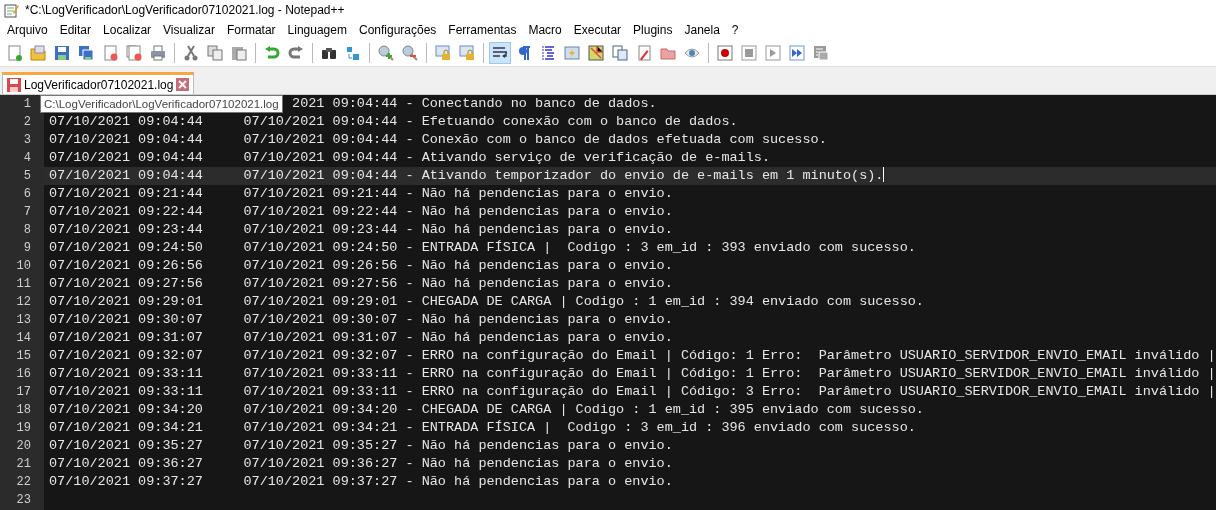 The width and height of the screenshot is (1216, 510). What do you see at coordinates (797, 53) in the screenshot?
I see `fast-forward-icon` at bounding box center [797, 53].